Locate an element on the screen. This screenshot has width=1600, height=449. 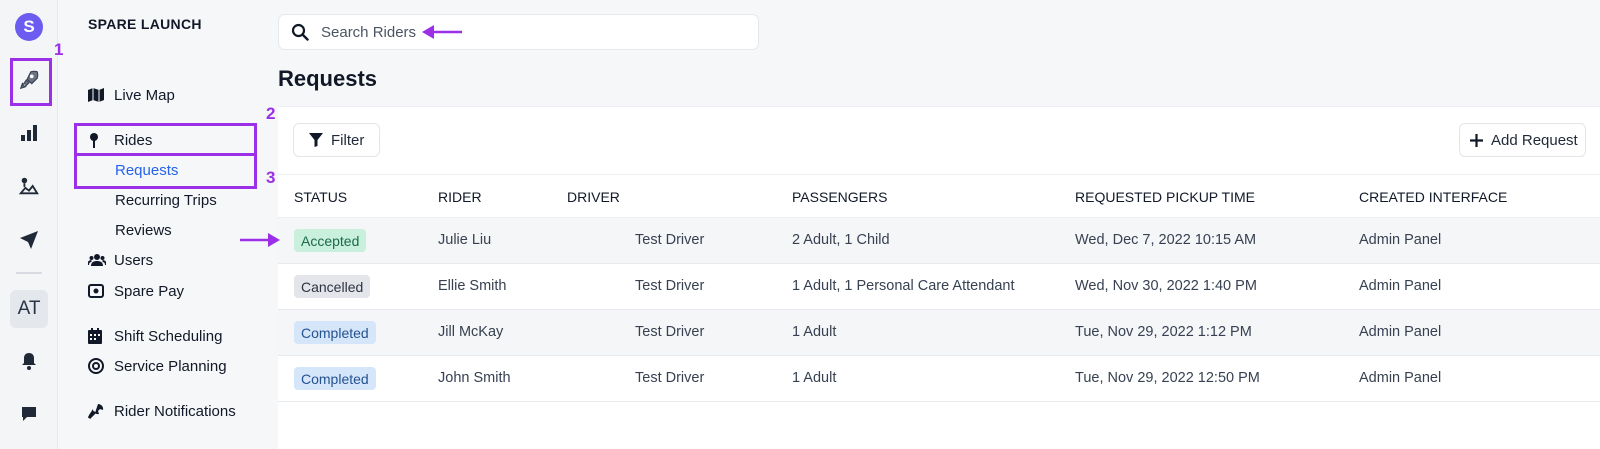
search-bar is located at coordinates (518, 32).